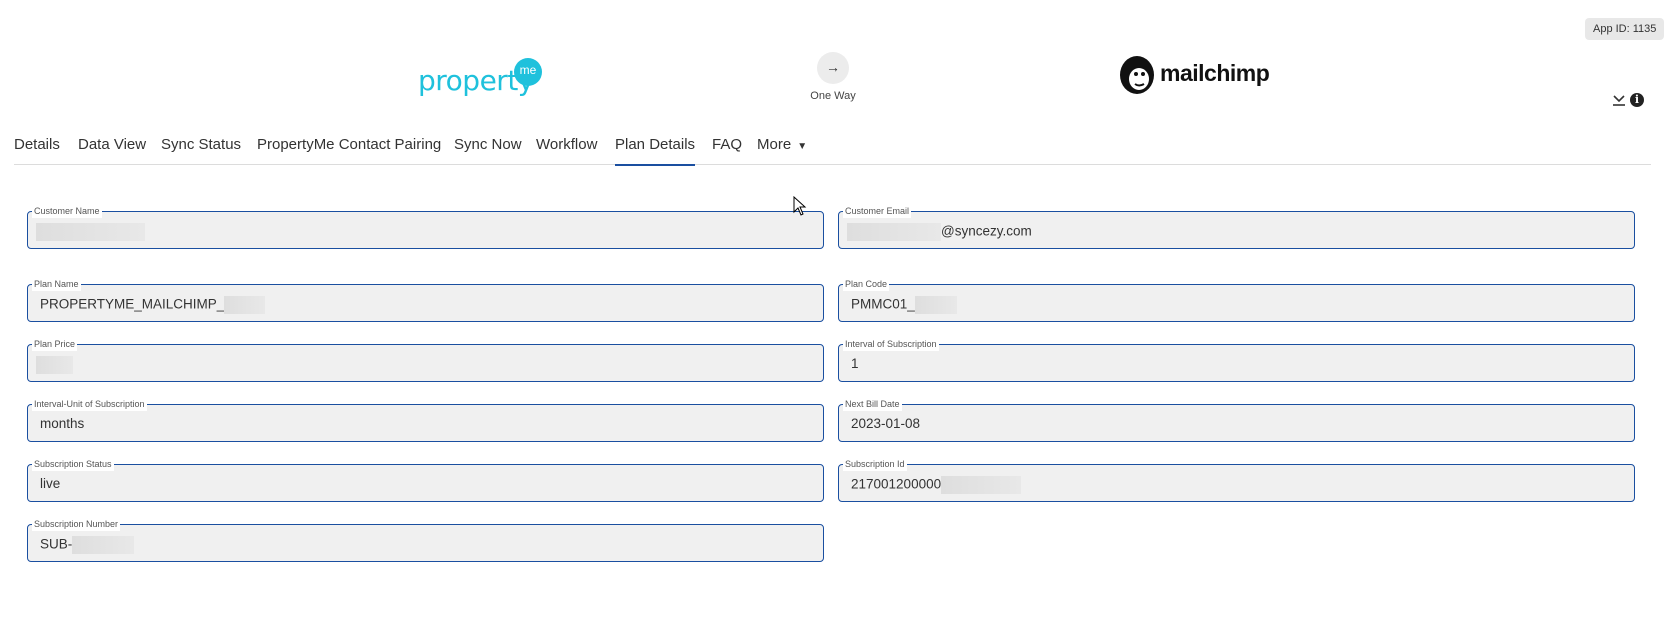  Describe the element at coordinates (891, 344) in the screenshot. I see `interval-label: Interval of Subscription` at that location.